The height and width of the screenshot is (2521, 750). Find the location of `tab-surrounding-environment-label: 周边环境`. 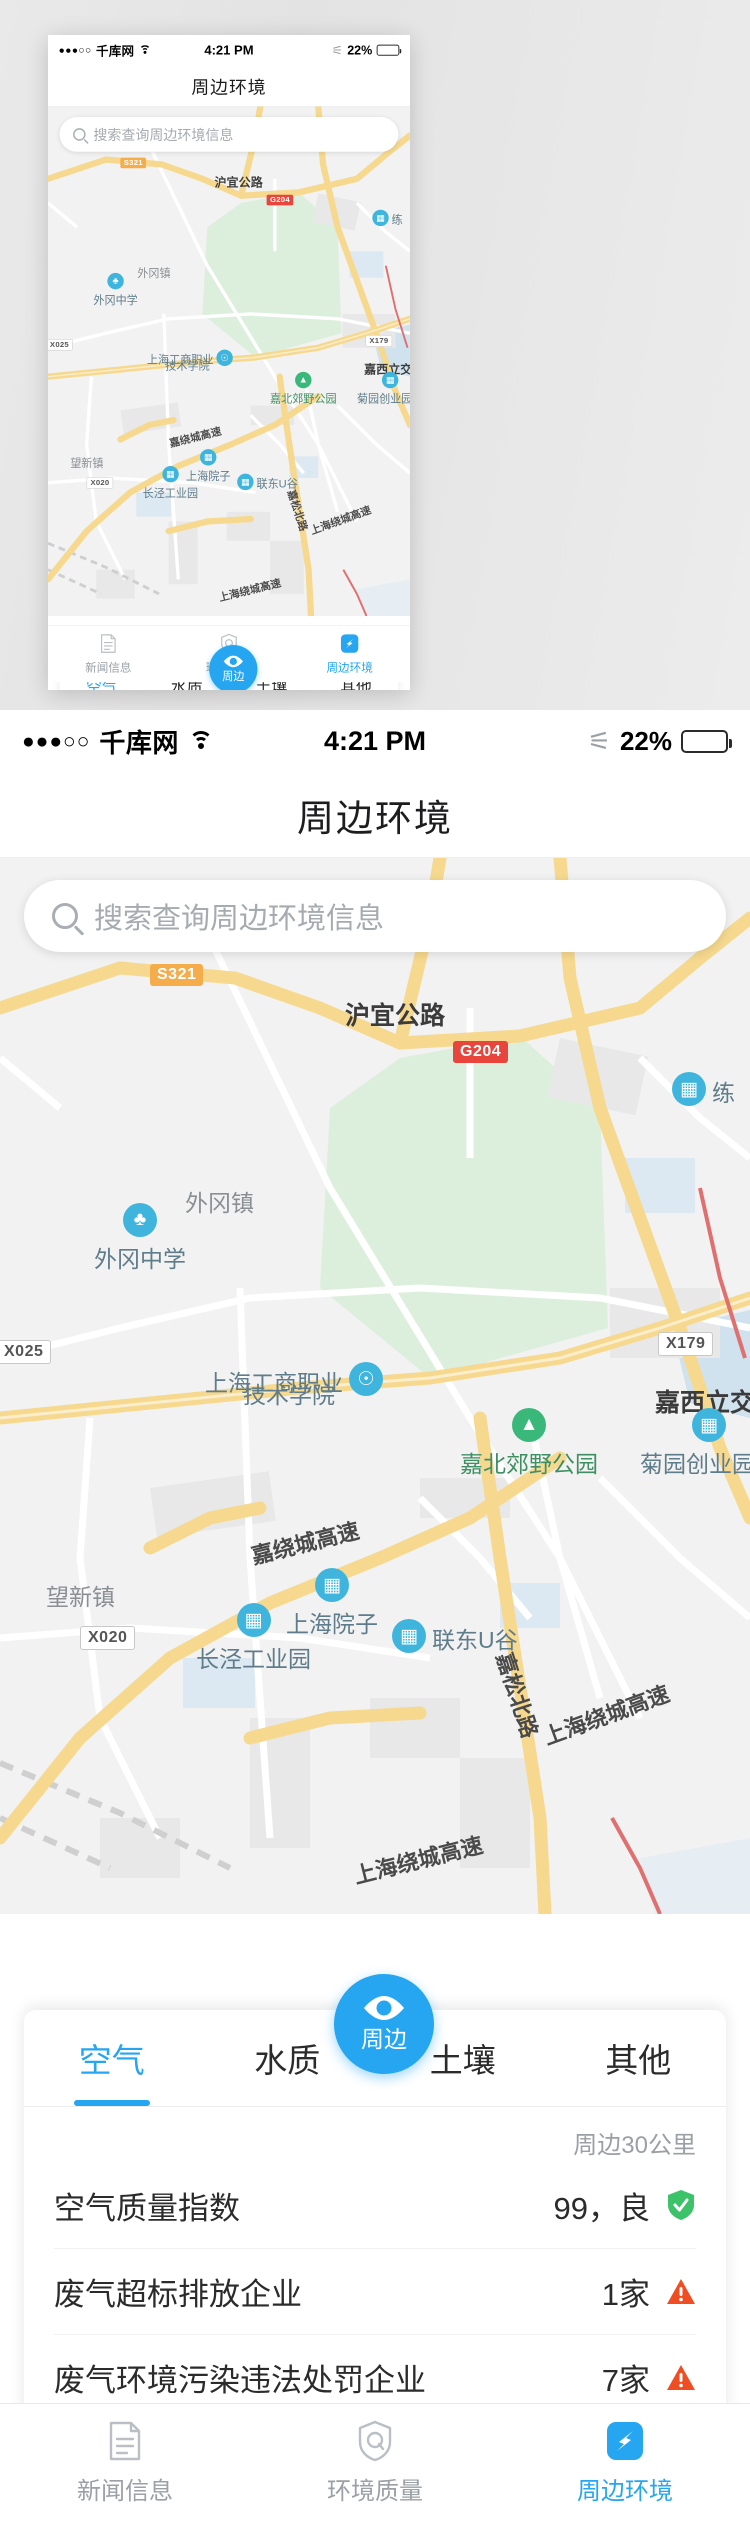

tab-surrounding-environment-label: 周边环境 is located at coordinates (625, 2491).